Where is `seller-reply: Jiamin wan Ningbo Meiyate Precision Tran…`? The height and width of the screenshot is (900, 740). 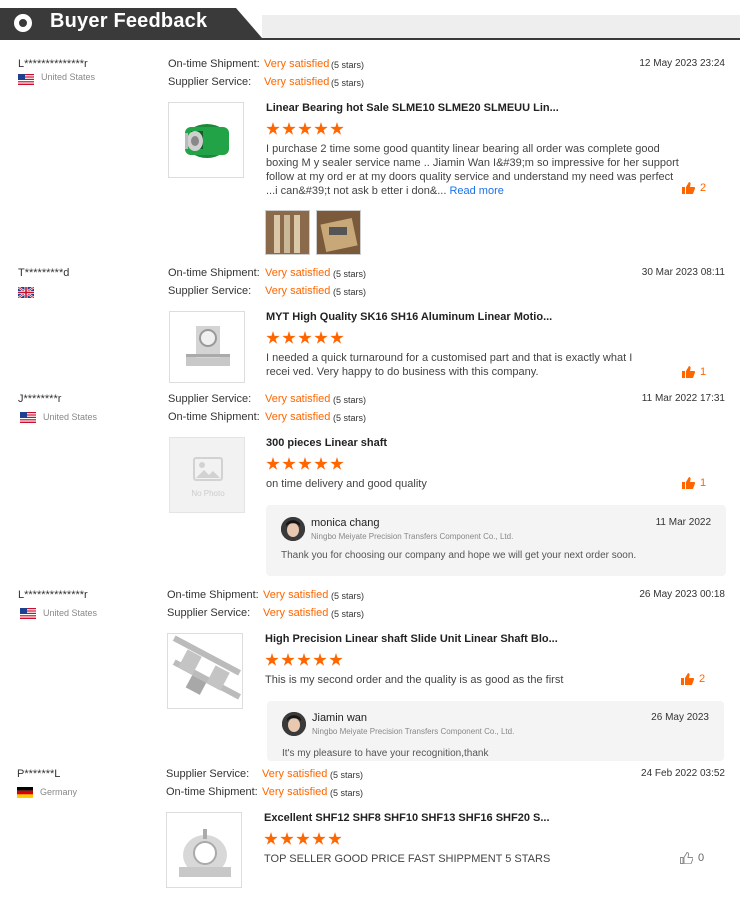
seller-reply: Jiamin wan Ningbo Meiyate Precision Tran… is located at coordinates (495, 731).